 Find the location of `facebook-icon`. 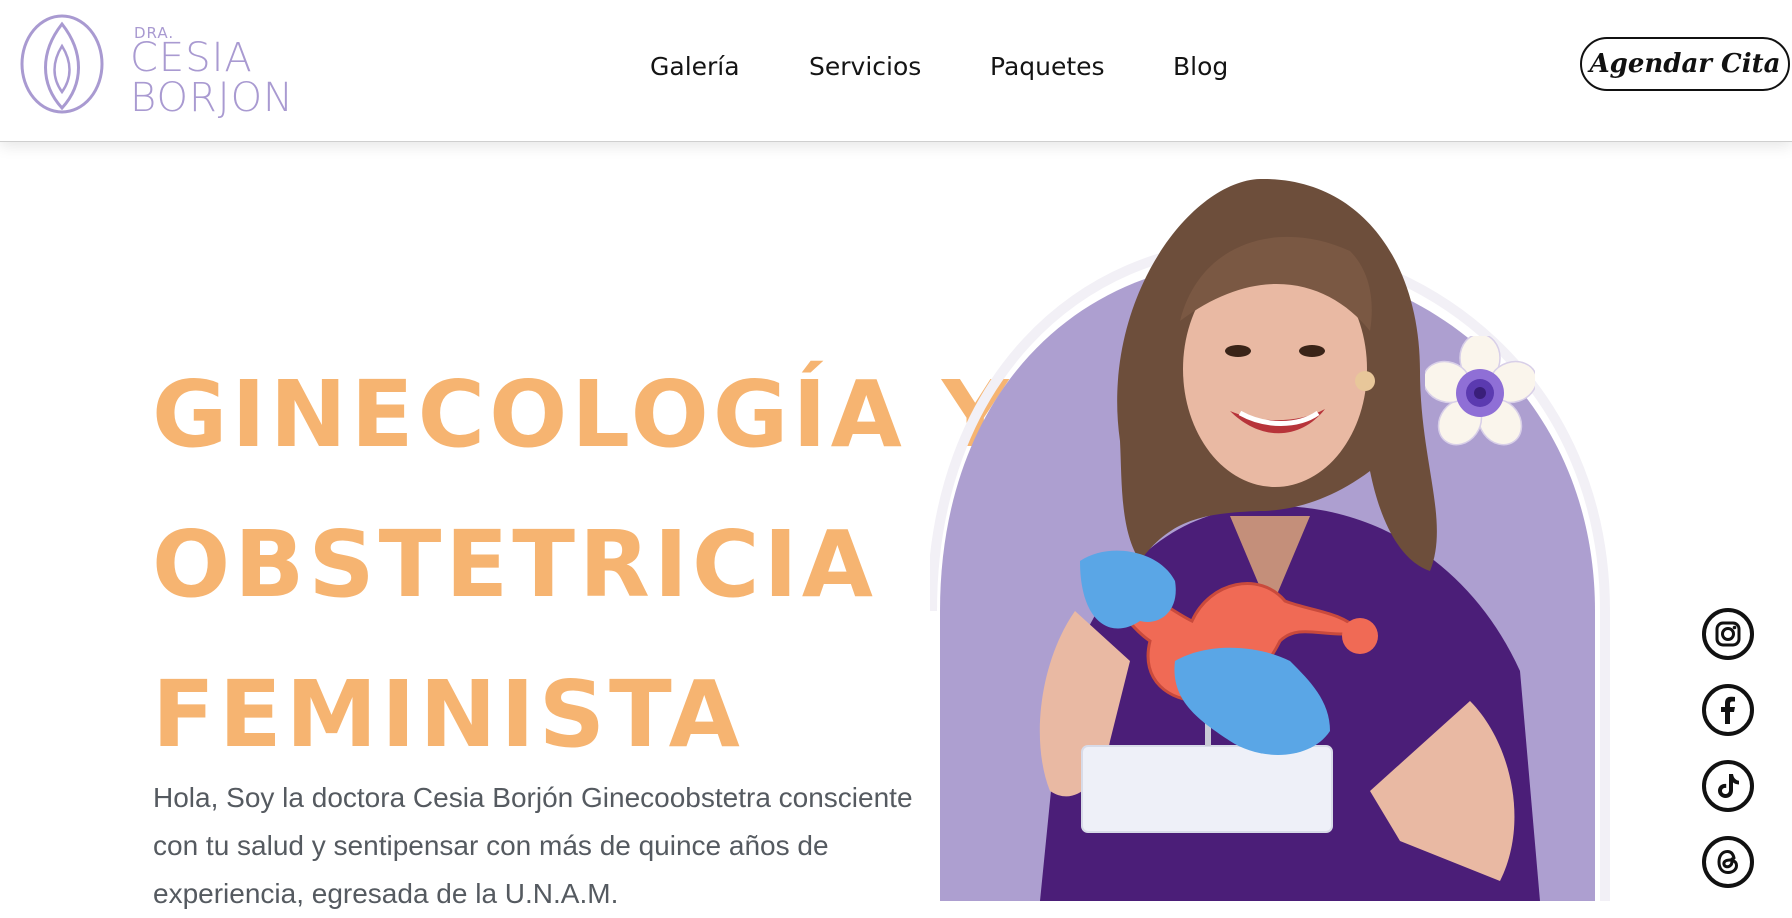

facebook-icon is located at coordinates (1728, 710).